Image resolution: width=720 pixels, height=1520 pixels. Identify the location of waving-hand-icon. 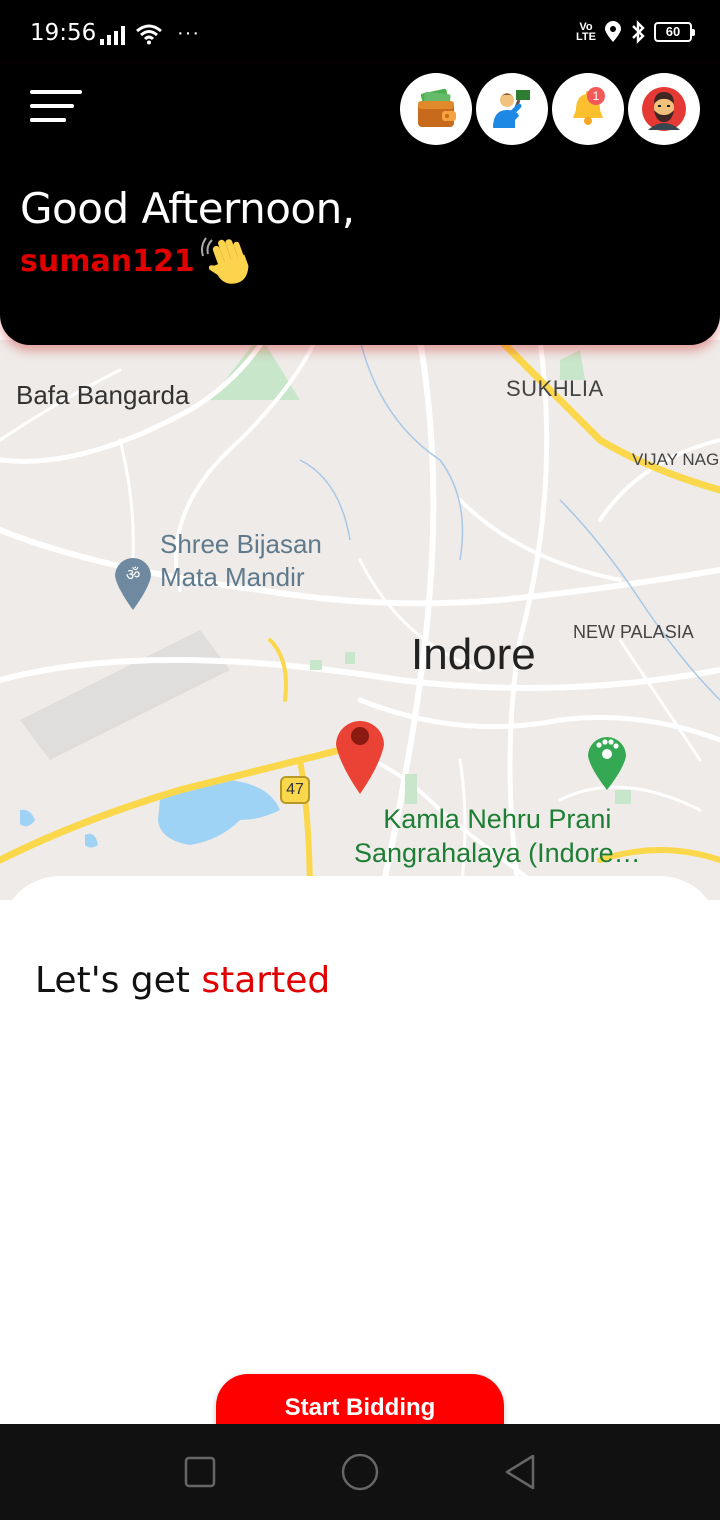
(225, 260).